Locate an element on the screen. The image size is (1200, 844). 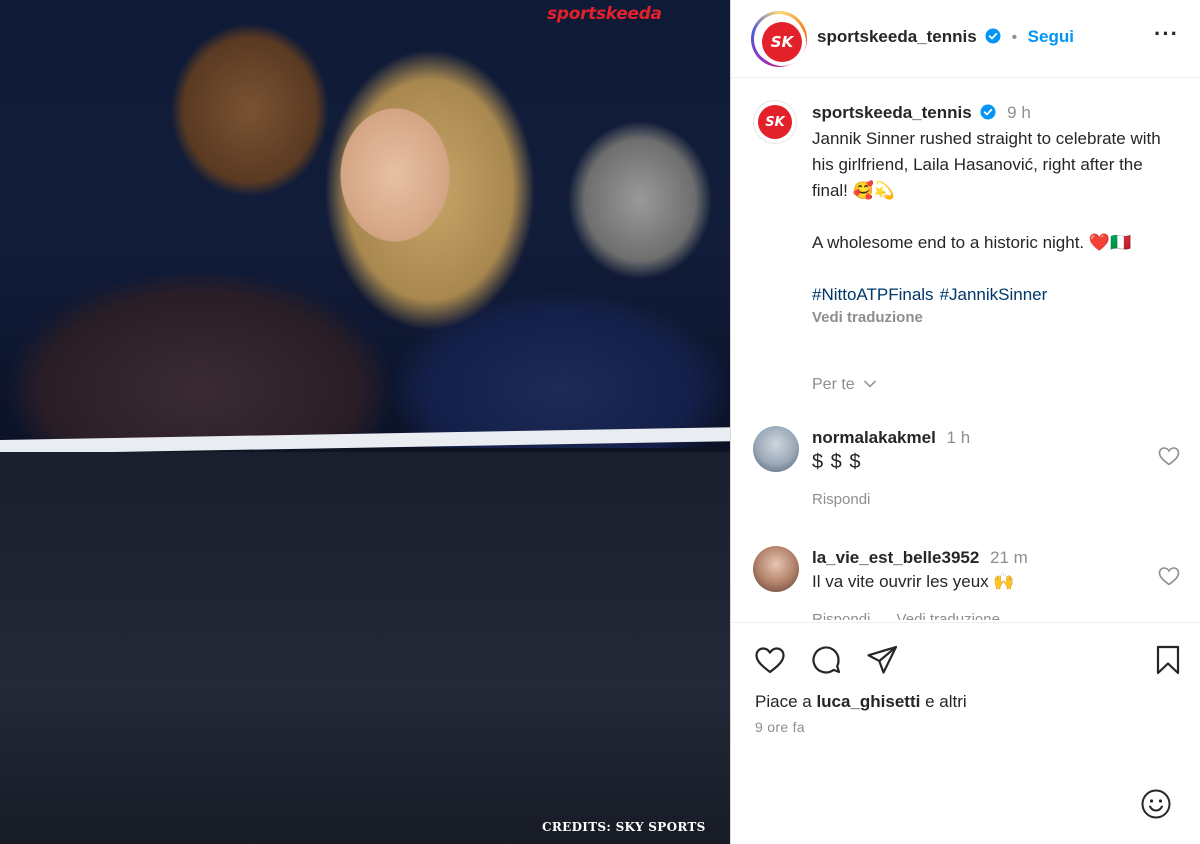
commenter-username: la_vie_est_belle3952 is located at coordinates (895, 557).